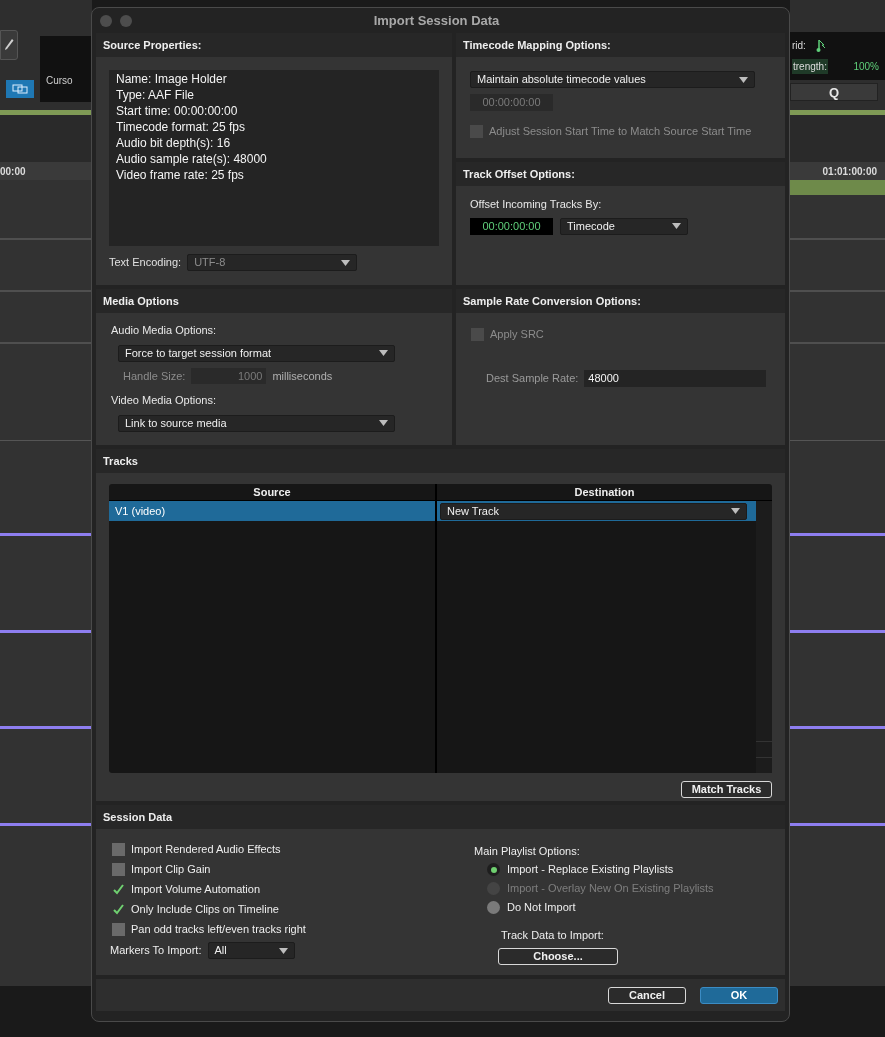  I want to click on radio-label: Import - Overlay New On Existing Playlists, so click(610, 889).